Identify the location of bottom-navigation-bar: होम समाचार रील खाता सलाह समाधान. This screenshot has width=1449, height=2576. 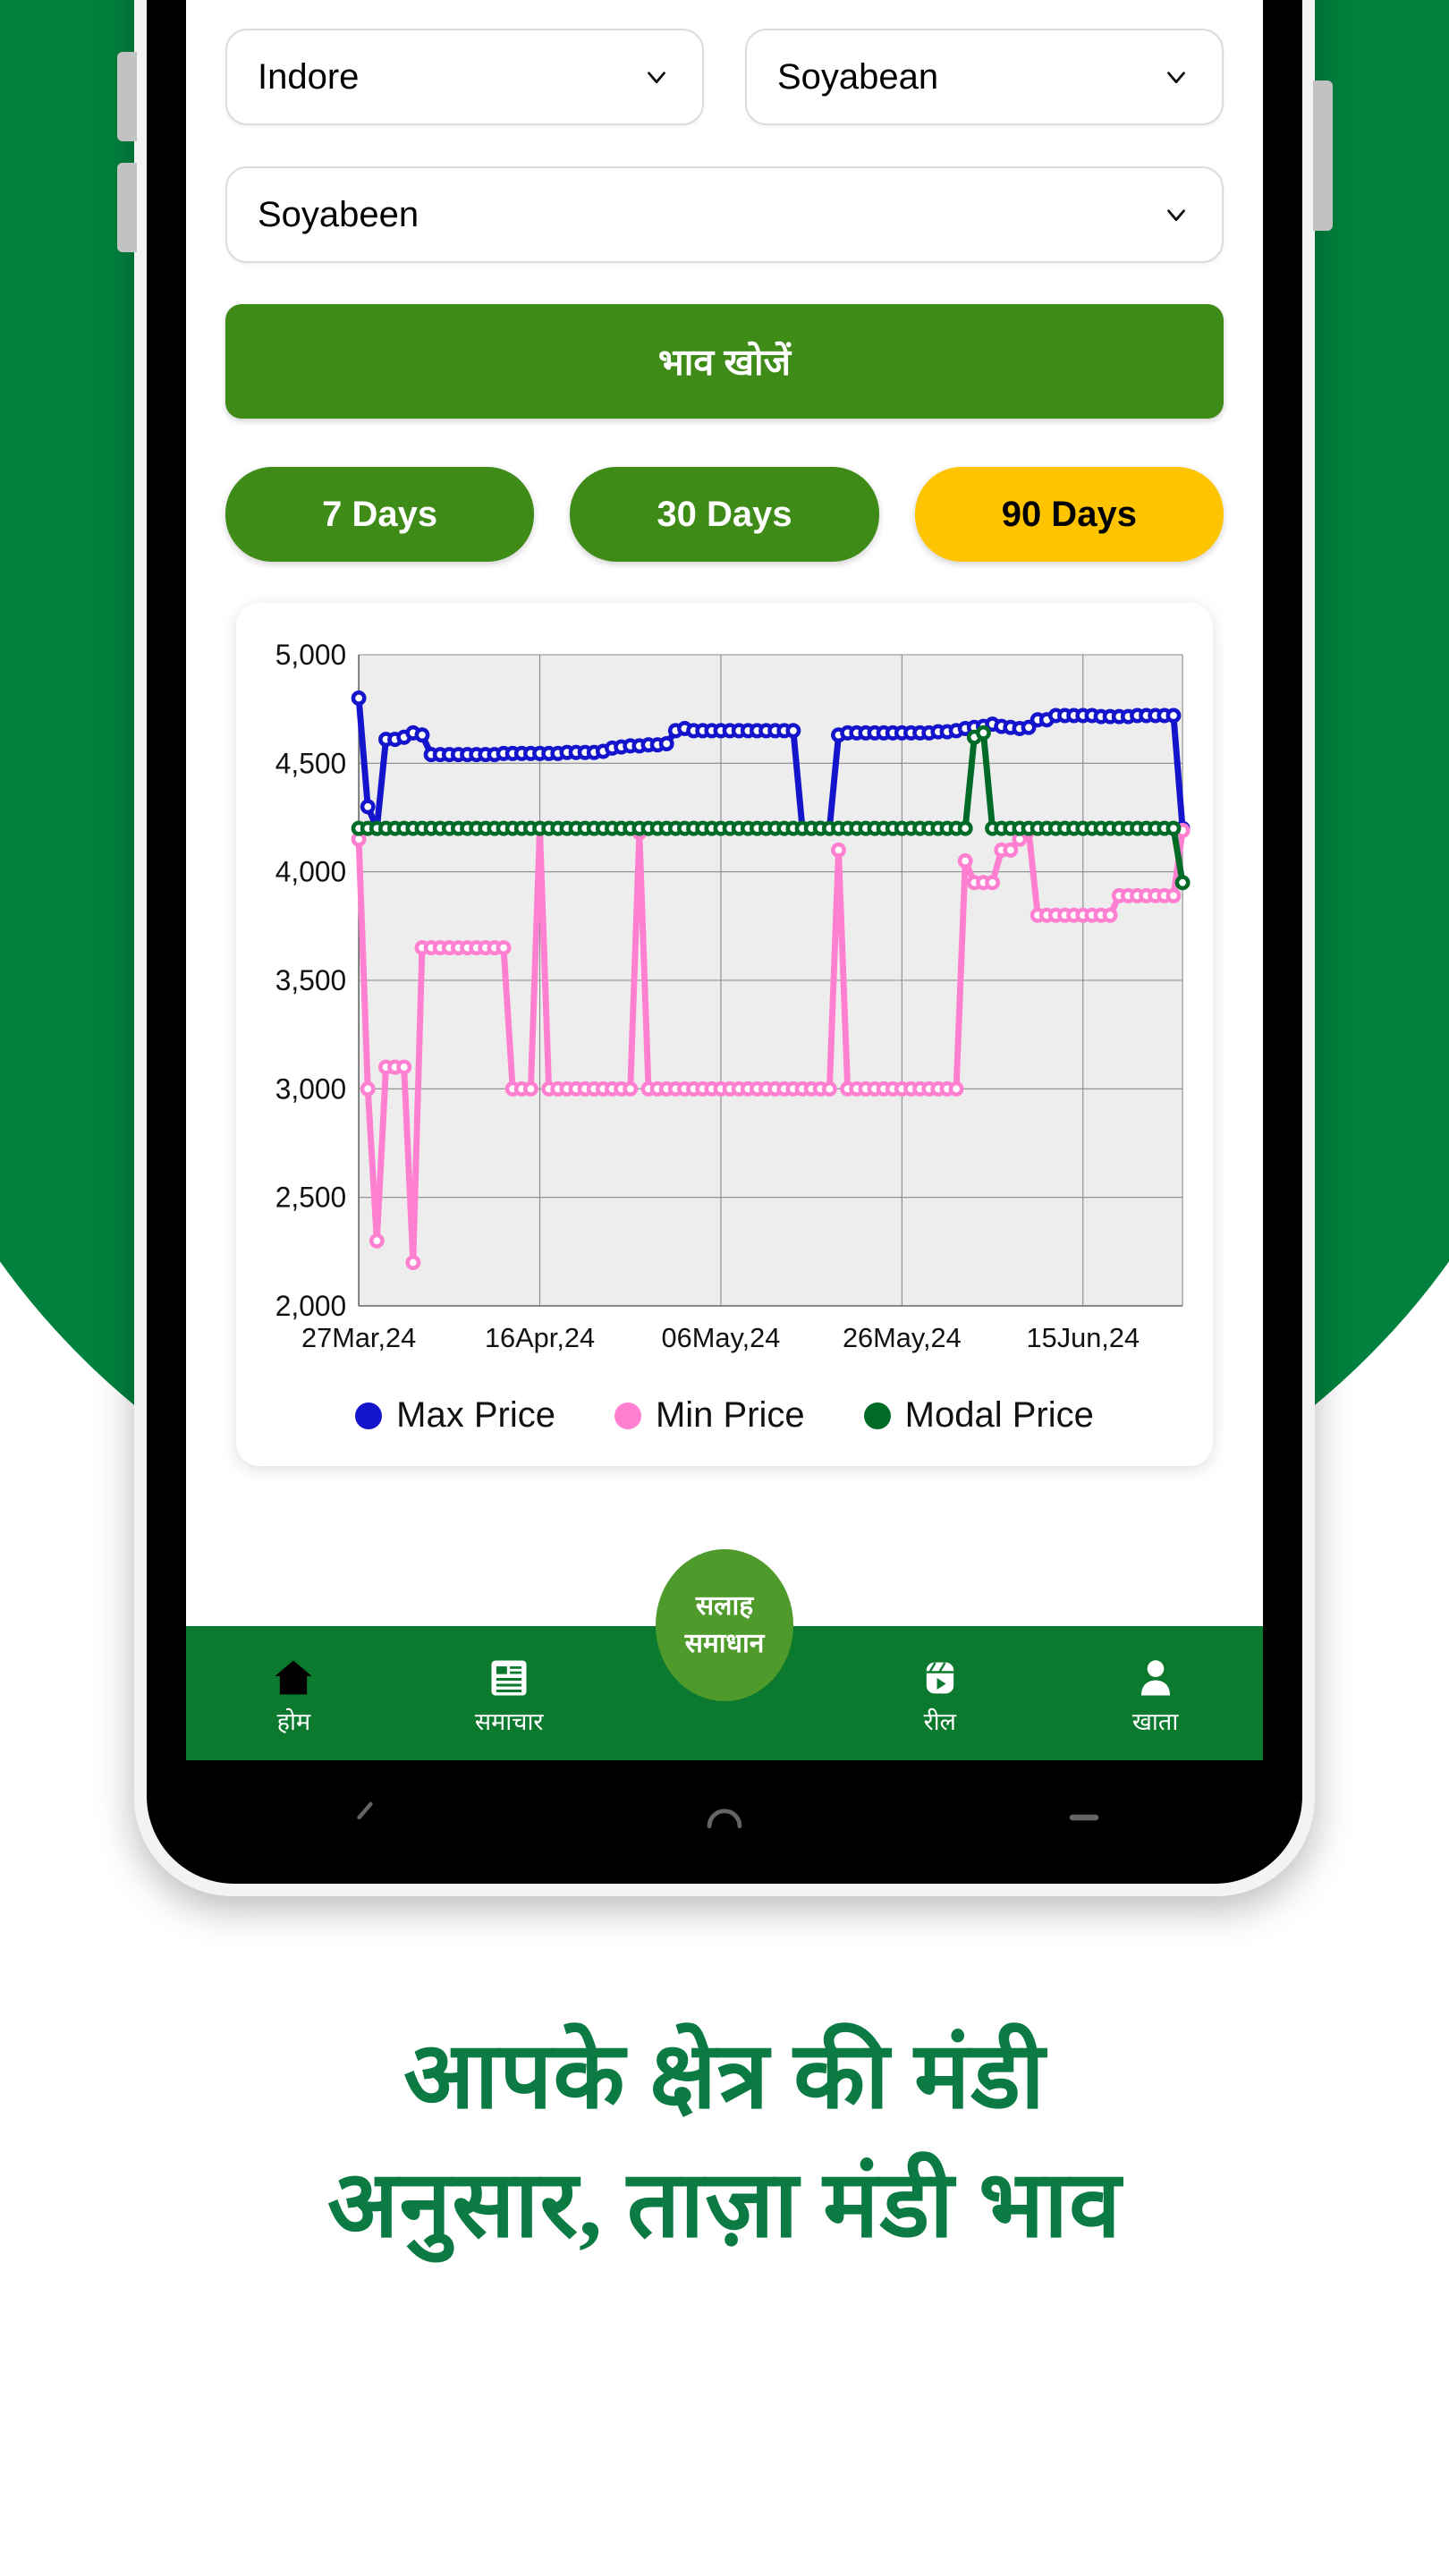
(724, 1654).